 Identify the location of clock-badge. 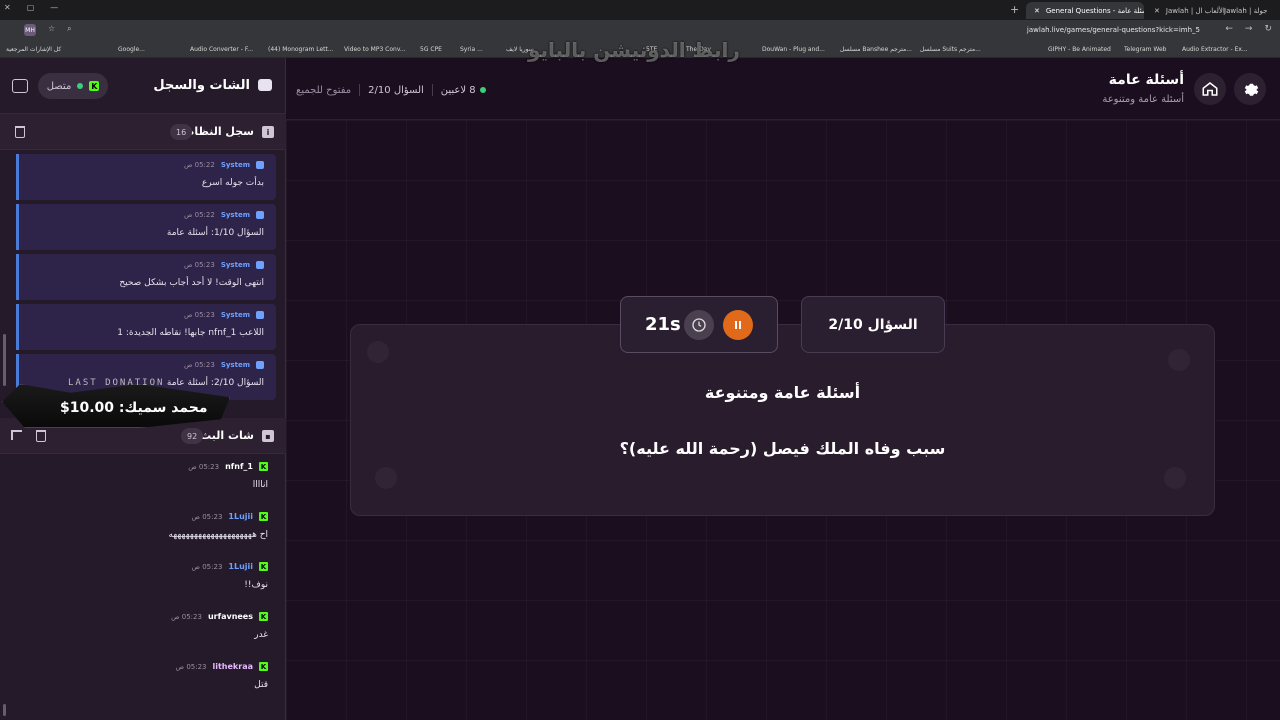
(699, 325).